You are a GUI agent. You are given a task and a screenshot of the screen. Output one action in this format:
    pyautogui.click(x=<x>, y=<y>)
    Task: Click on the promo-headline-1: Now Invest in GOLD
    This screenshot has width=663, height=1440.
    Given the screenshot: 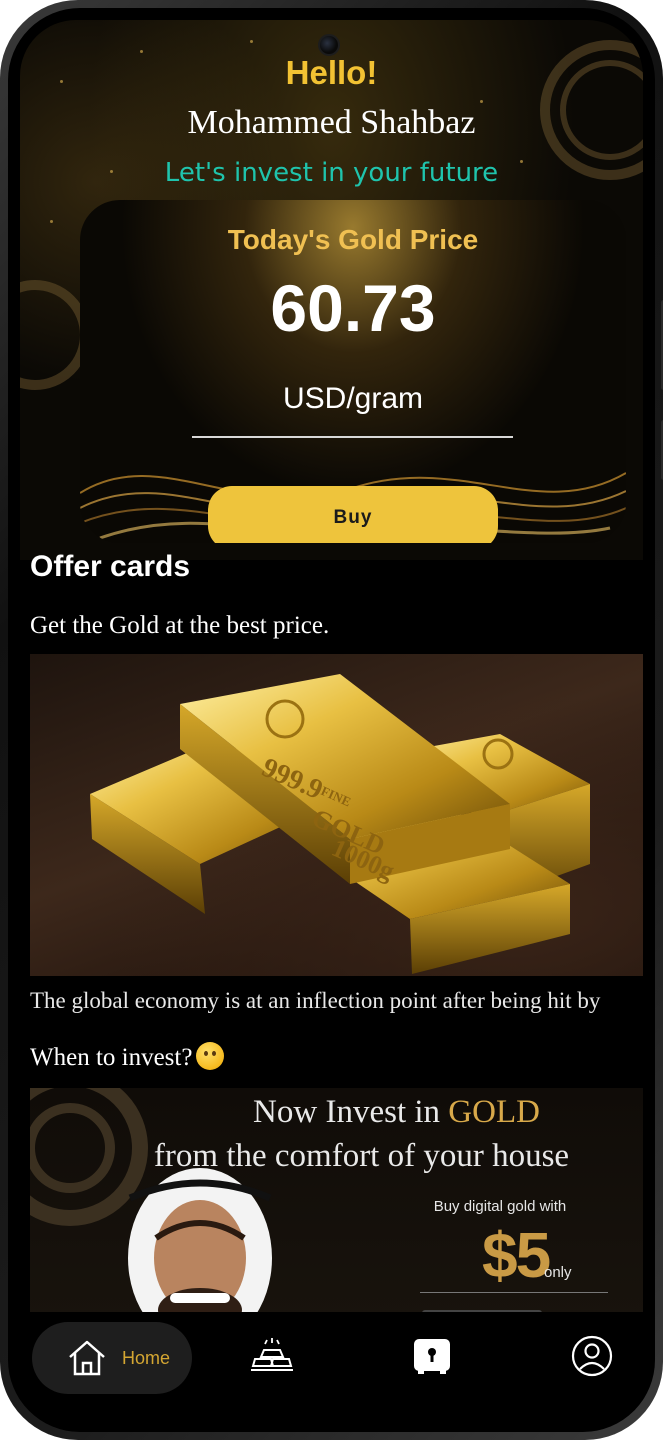 What is the action you would take?
    pyautogui.click(x=396, y=1112)
    